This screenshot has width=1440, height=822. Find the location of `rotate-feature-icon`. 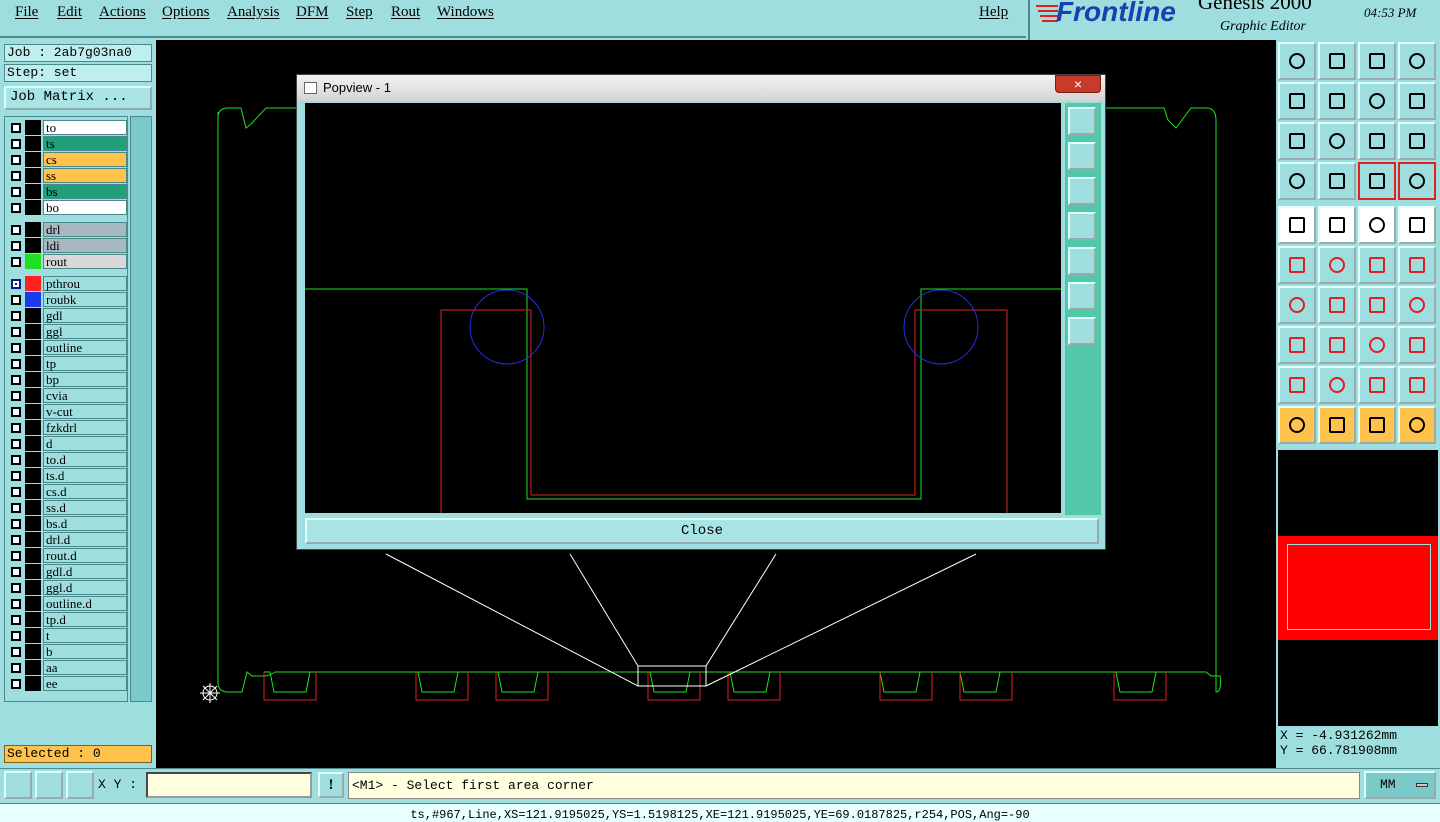

rotate-feature-icon is located at coordinates (1377, 305).